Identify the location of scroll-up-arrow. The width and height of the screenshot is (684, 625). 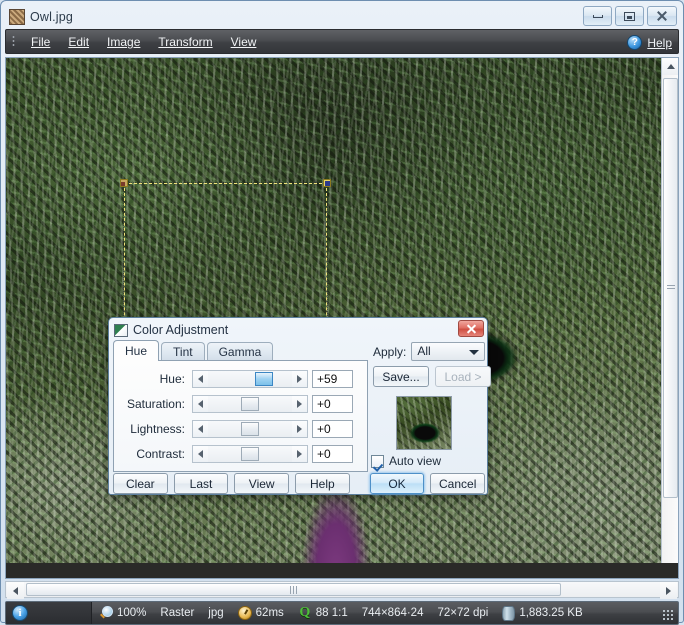
(670, 66).